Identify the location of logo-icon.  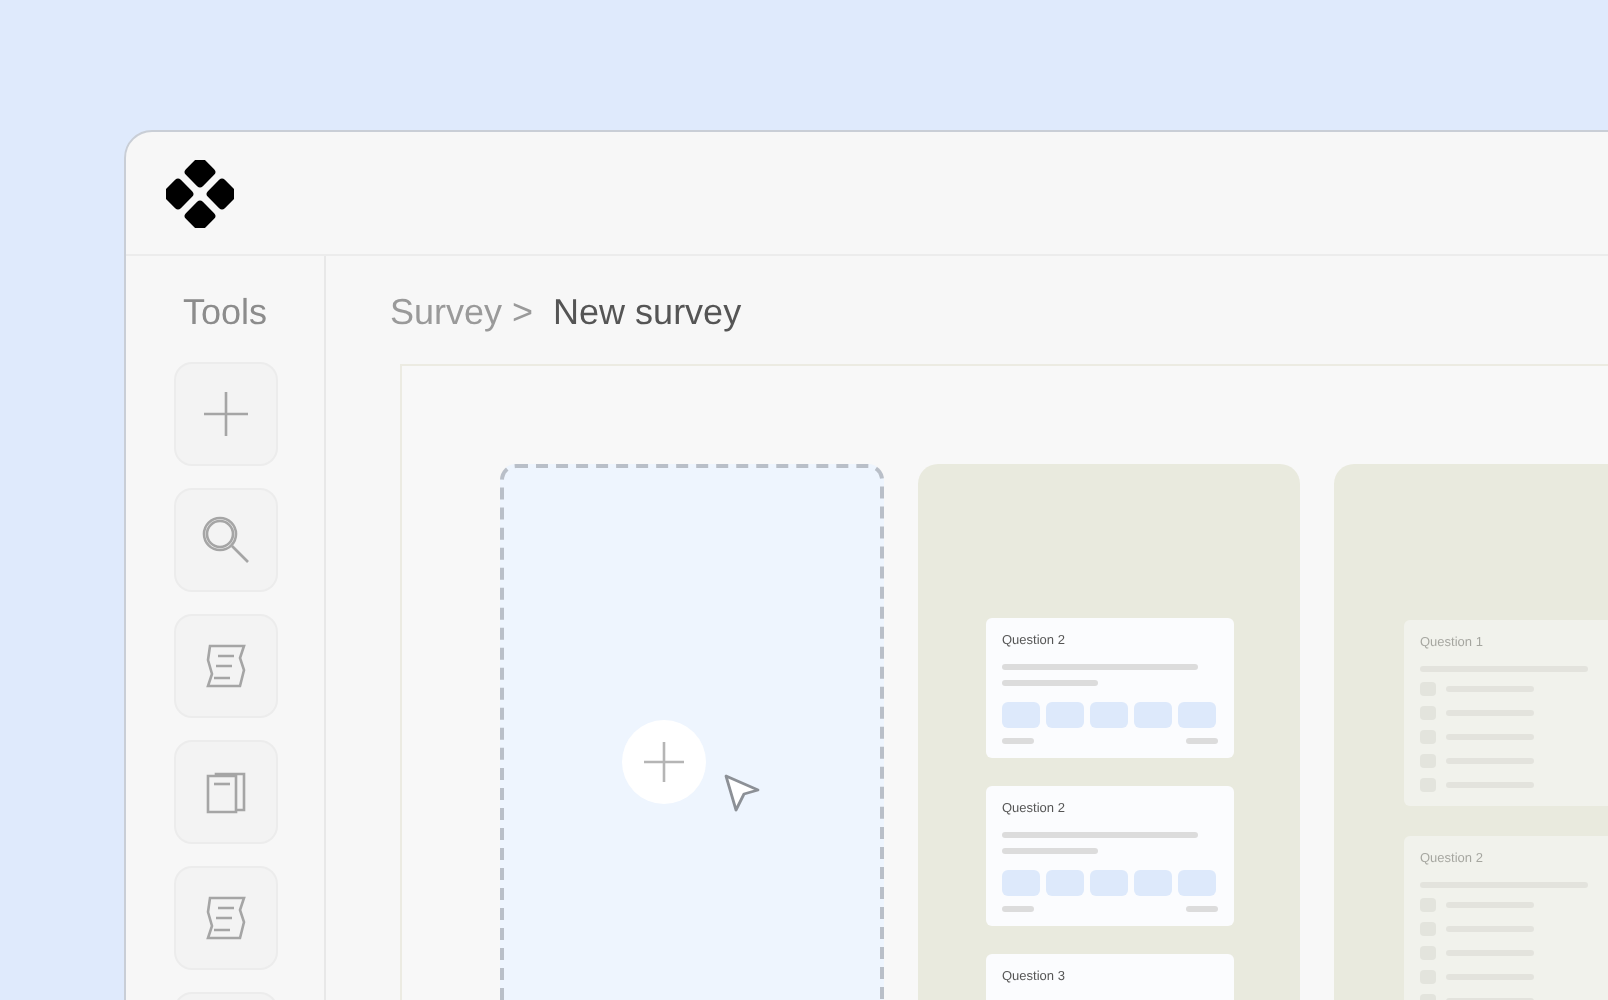
(200, 193).